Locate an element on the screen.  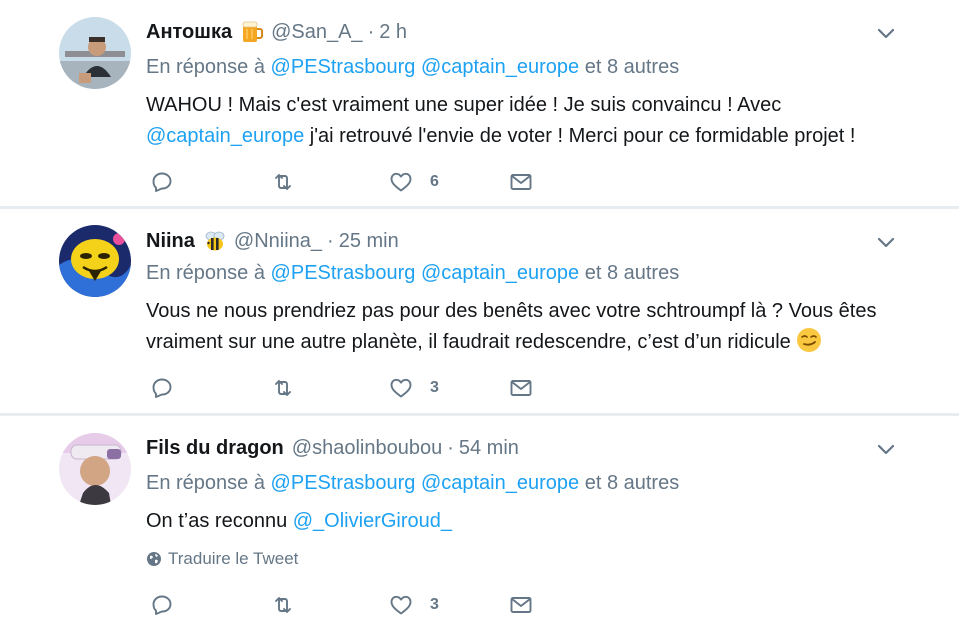
timestamp: 25 min is located at coordinates (369, 241).